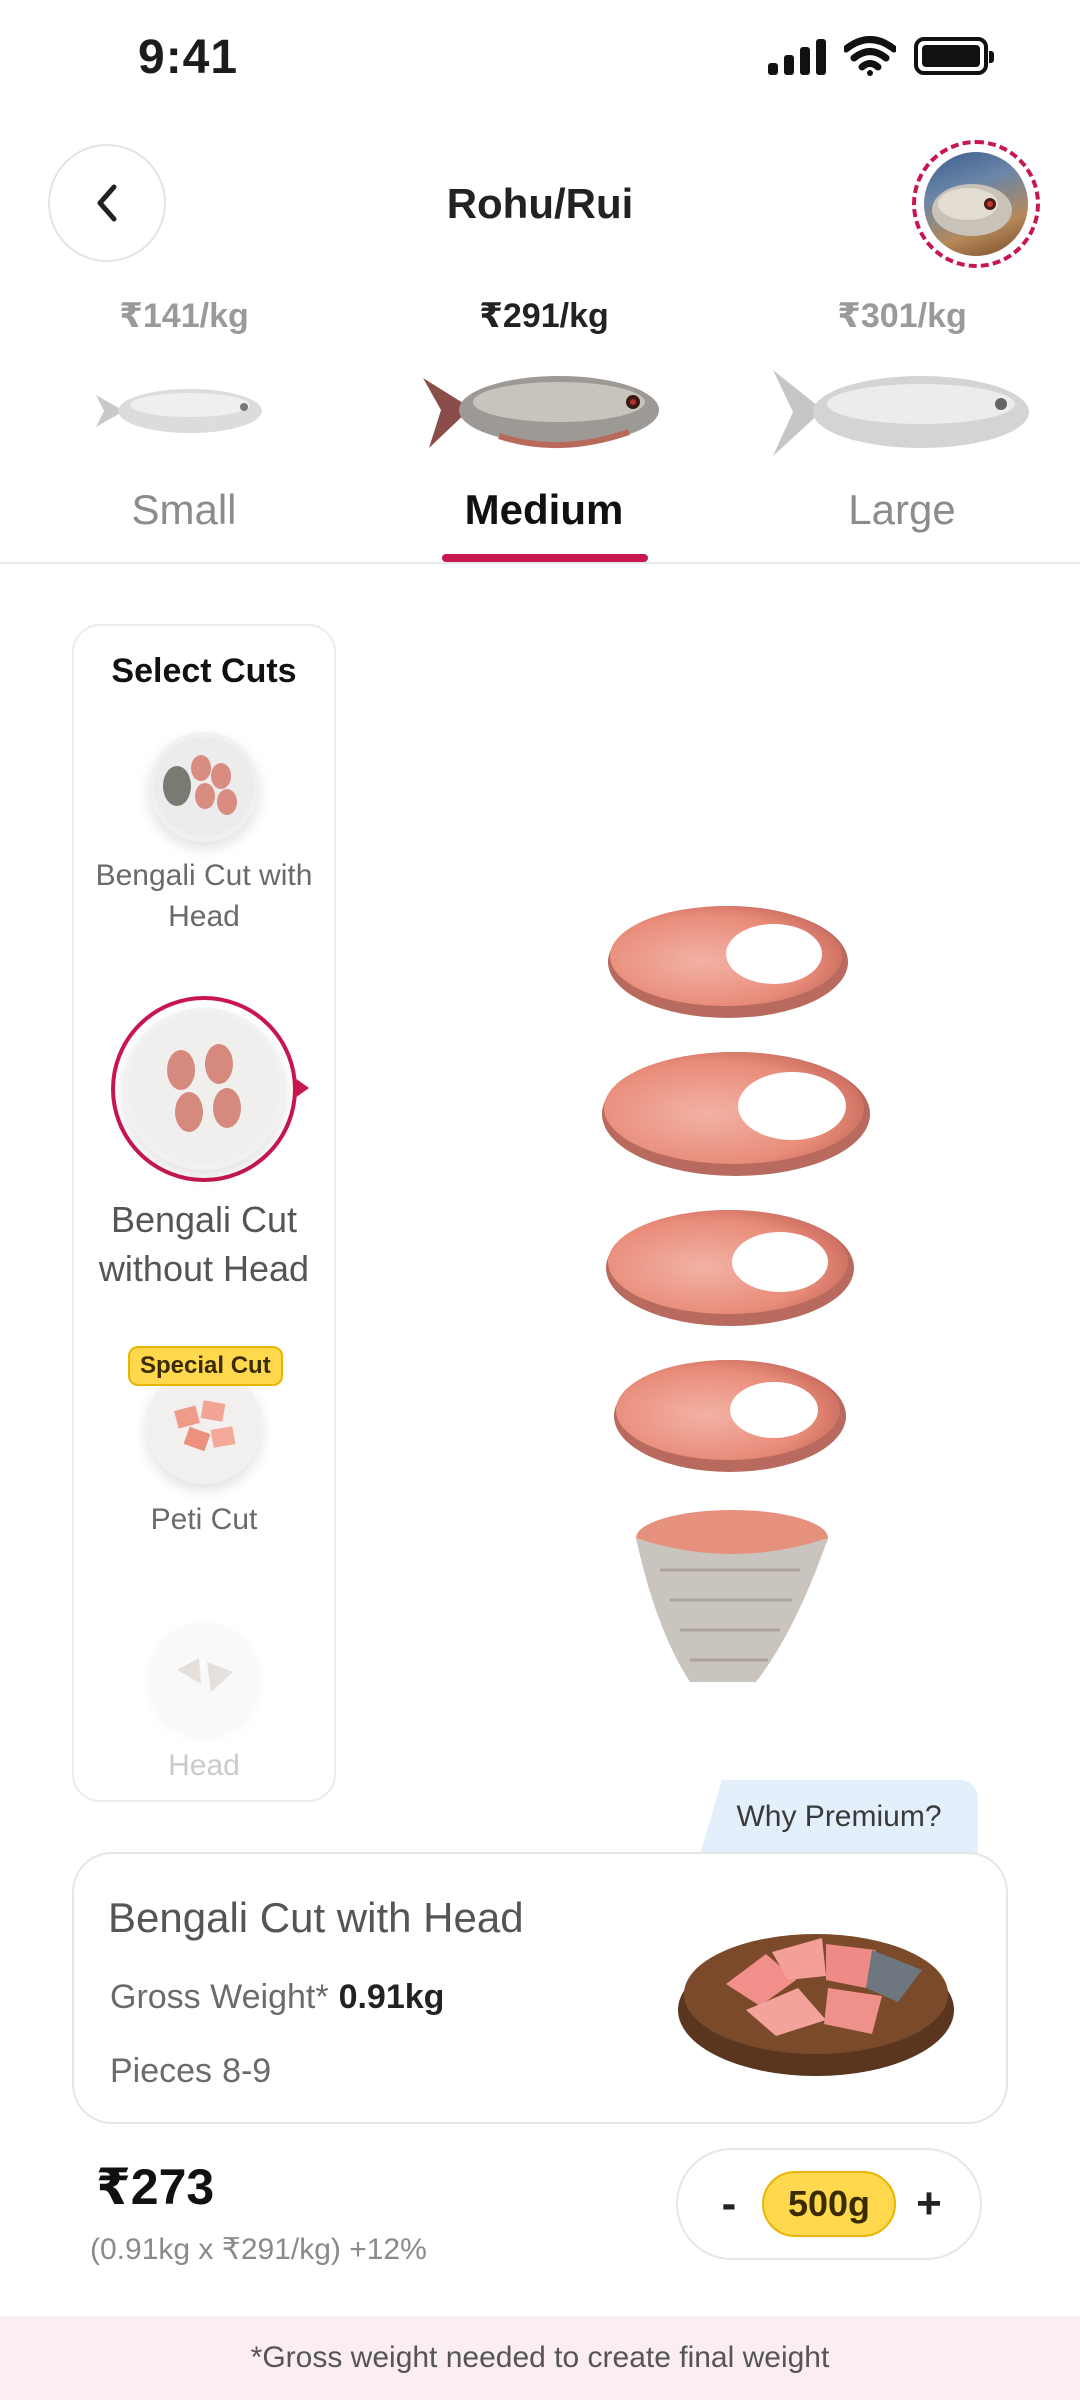  Describe the element at coordinates (929, 2204) in the screenshot. I see `increase-quantity-button: +` at that location.